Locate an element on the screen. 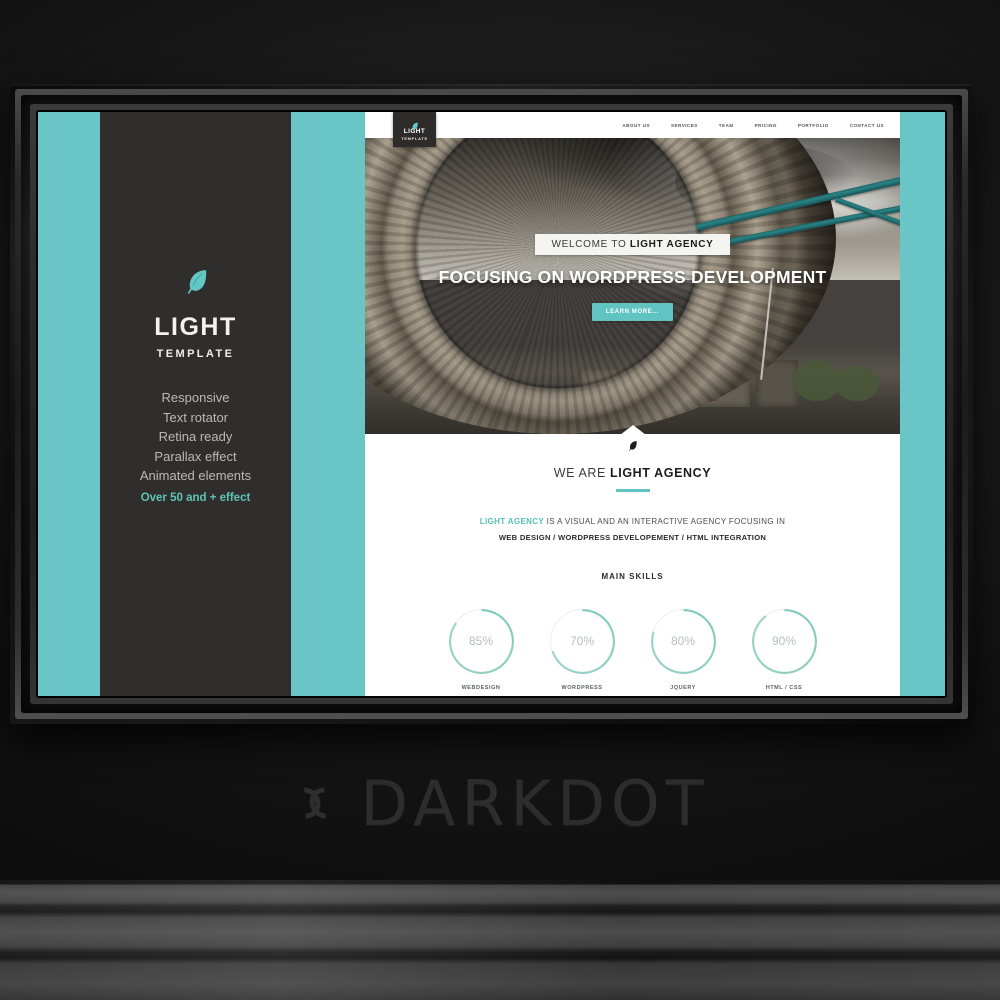 This screenshot has width=1000, height=1000. progress-ring: 85% is located at coordinates (481, 641).